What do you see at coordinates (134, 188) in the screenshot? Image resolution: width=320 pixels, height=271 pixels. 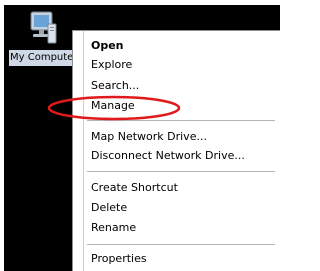 I see `menu-item-create-shortcut: Create Shortcut` at bounding box center [134, 188].